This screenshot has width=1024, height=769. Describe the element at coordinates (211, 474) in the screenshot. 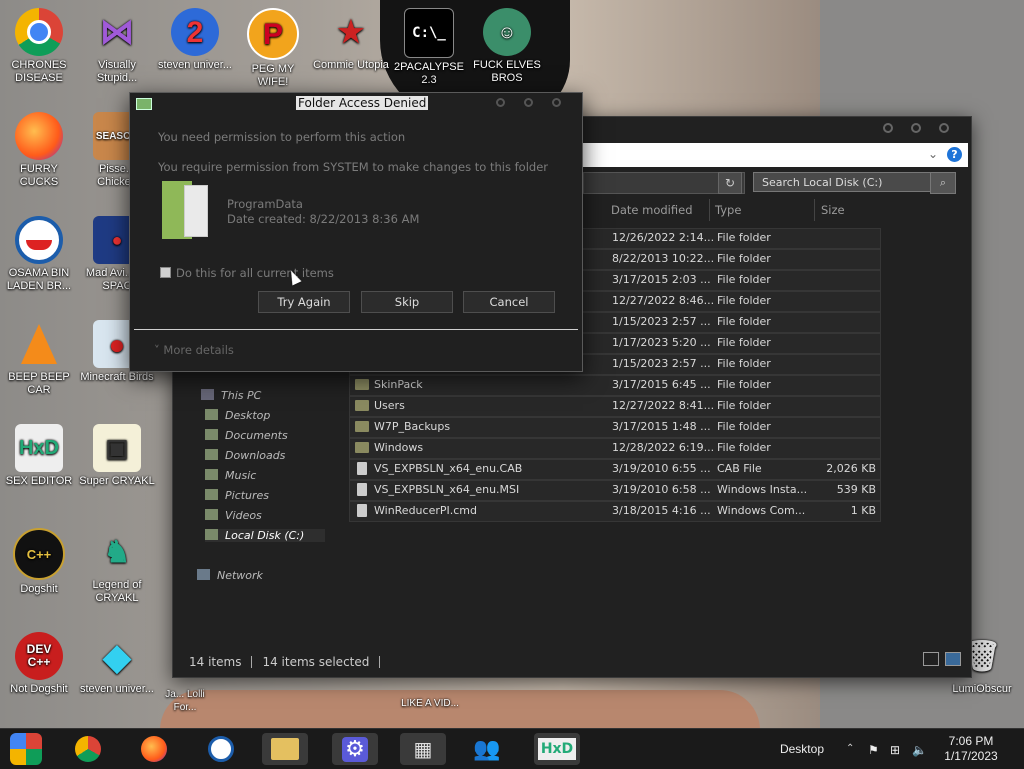

I see `music-icon` at that location.